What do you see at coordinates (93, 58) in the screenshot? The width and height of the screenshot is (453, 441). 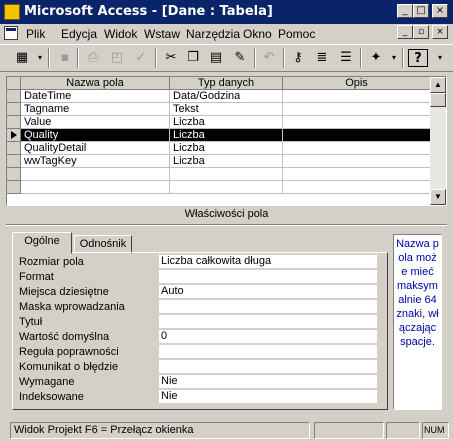 I see `print-icon: ⎙` at bounding box center [93, 58].